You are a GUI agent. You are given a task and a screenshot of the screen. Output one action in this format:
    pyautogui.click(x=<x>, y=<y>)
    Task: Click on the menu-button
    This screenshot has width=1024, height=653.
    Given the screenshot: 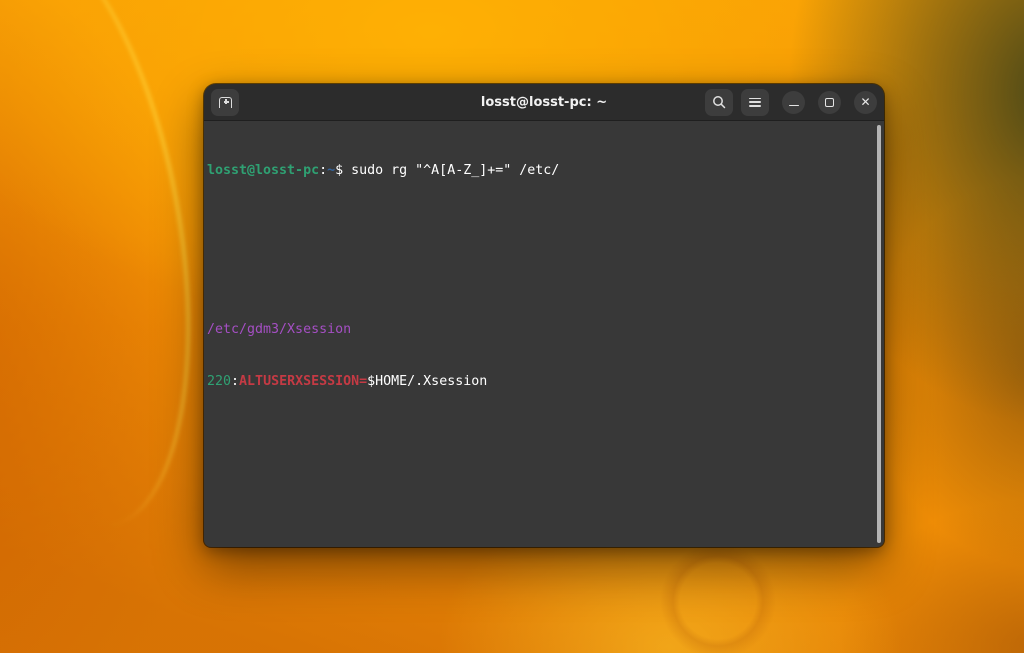 What is the action you would take?
    pyautogui.click(x=755, y=102)
    